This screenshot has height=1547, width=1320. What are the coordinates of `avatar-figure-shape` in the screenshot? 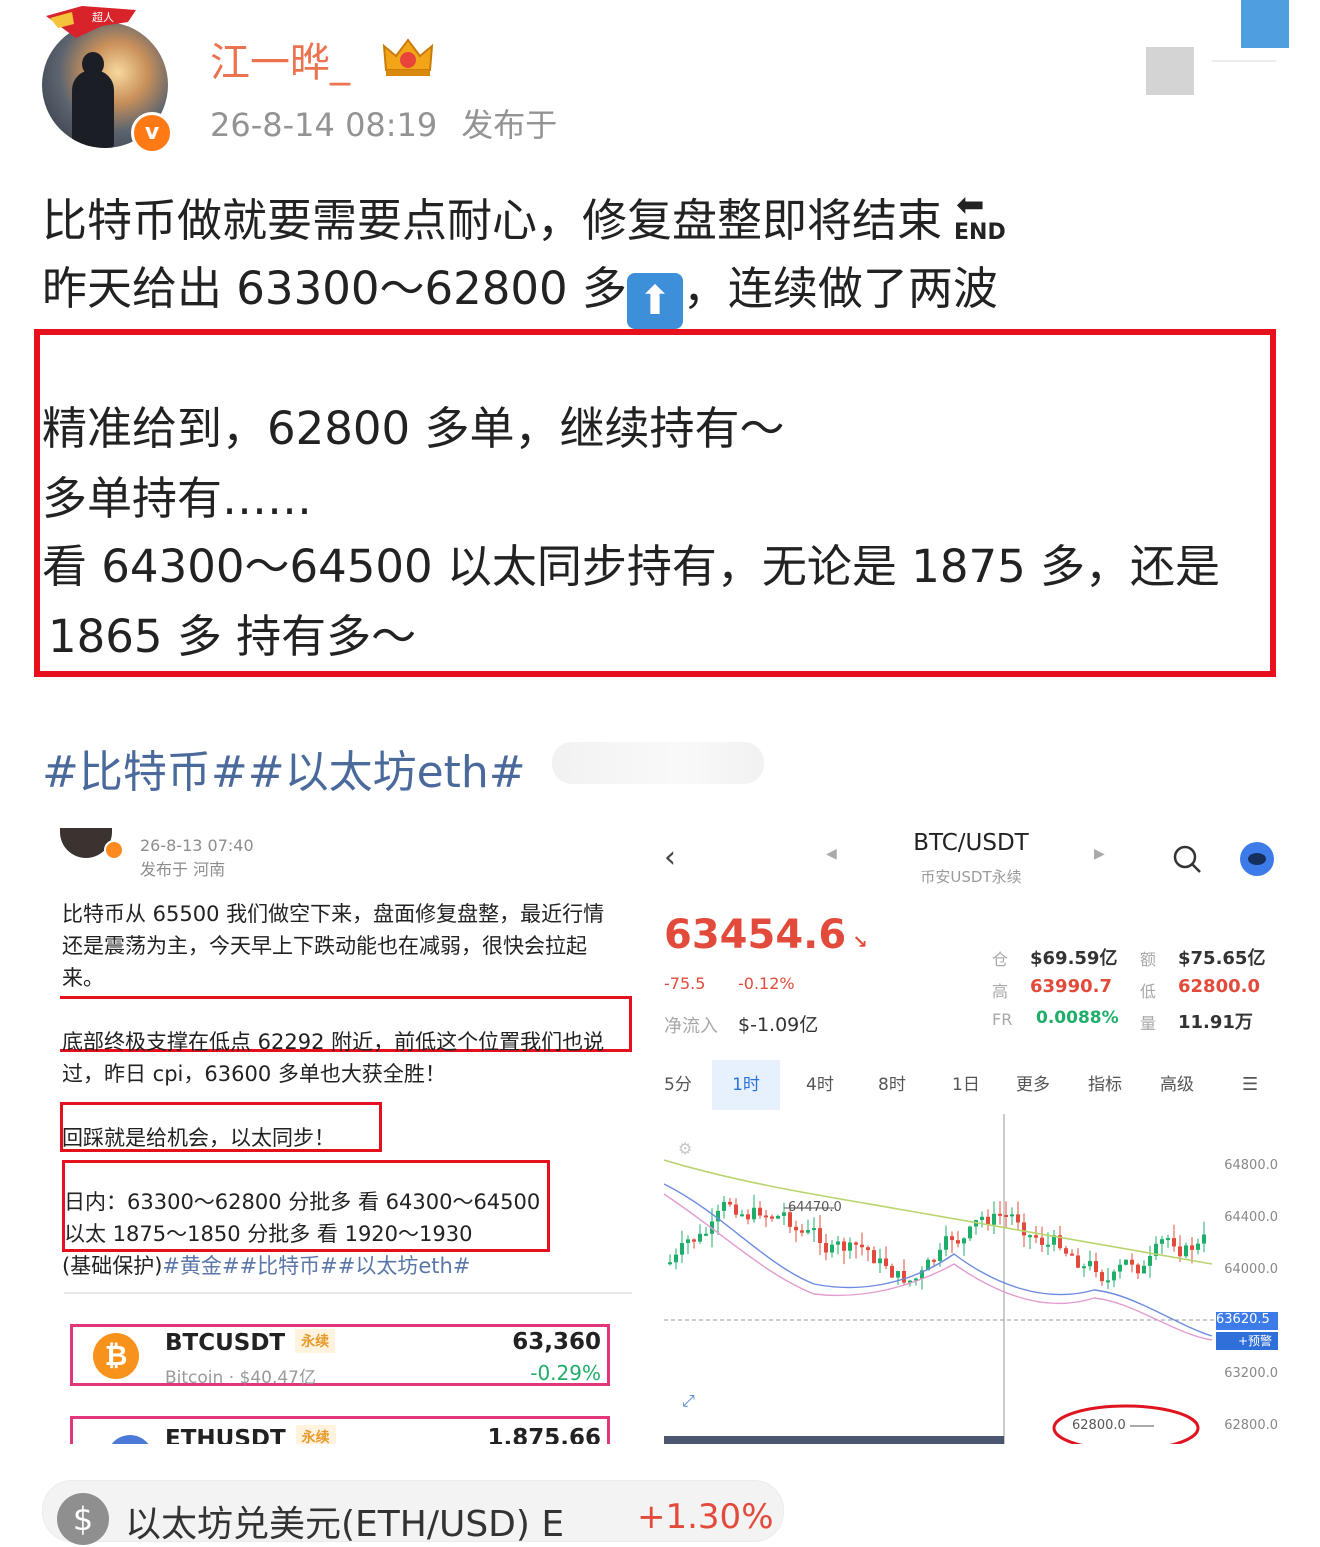 It's located at (93, 109).